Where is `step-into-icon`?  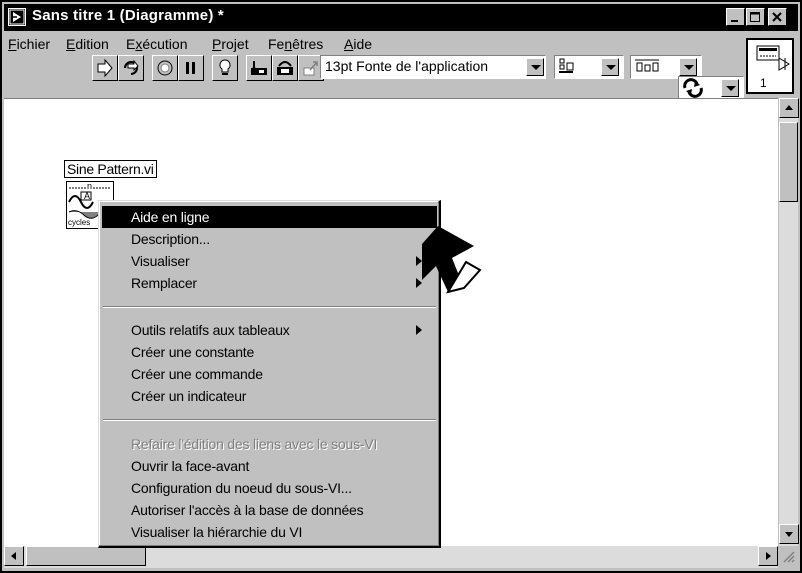 step-into-icon is located at coordinates (259, 68).